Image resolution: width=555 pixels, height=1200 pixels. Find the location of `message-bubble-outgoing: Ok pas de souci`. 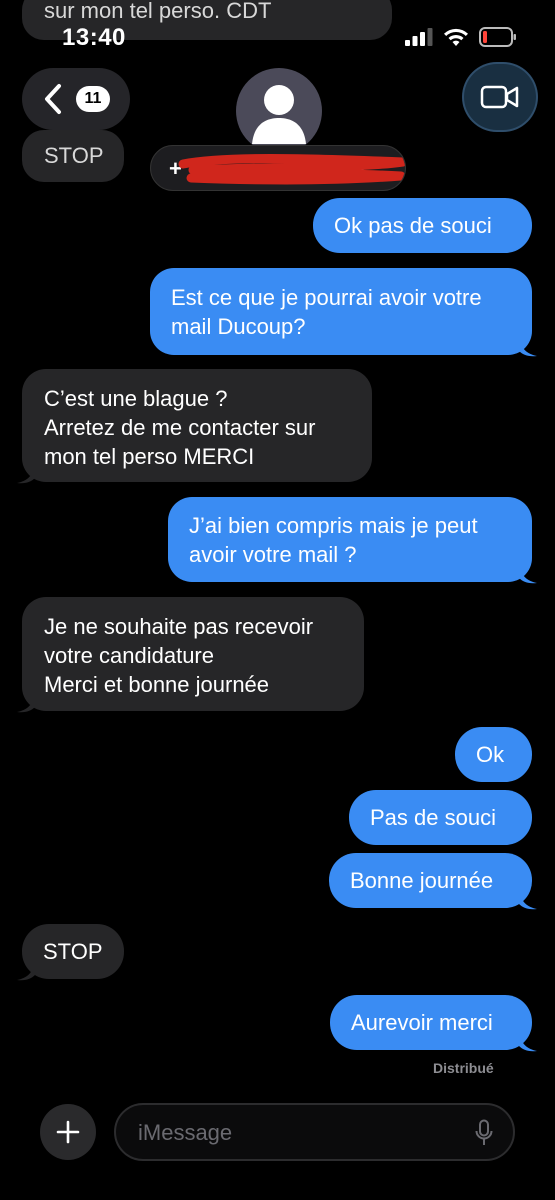

message-bubble-outgoing: Ok pas de souci is located at coordinates (422, 225).